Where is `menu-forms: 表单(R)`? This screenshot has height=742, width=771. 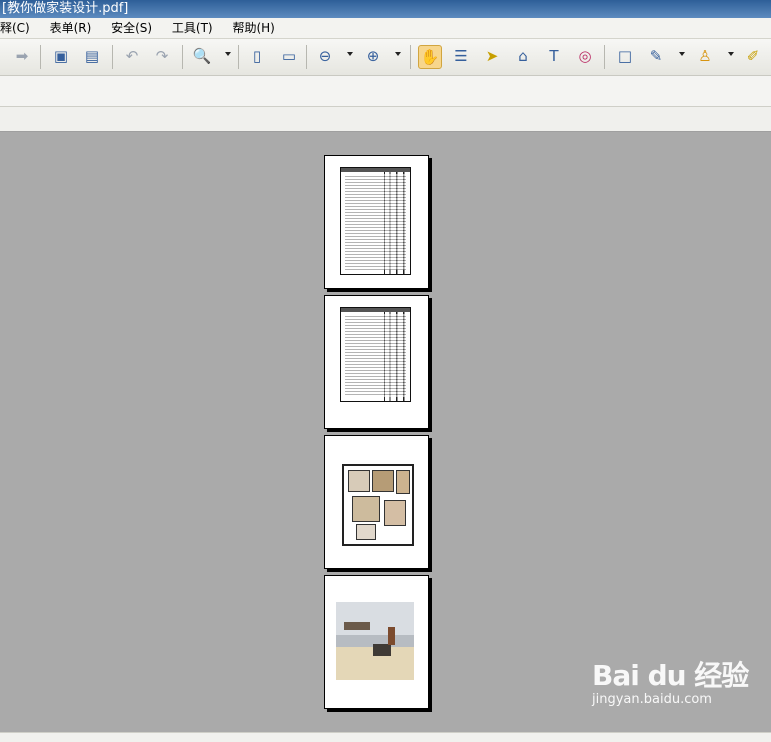 menu-forms: 表单(R) is located at coordinates (71, 28).